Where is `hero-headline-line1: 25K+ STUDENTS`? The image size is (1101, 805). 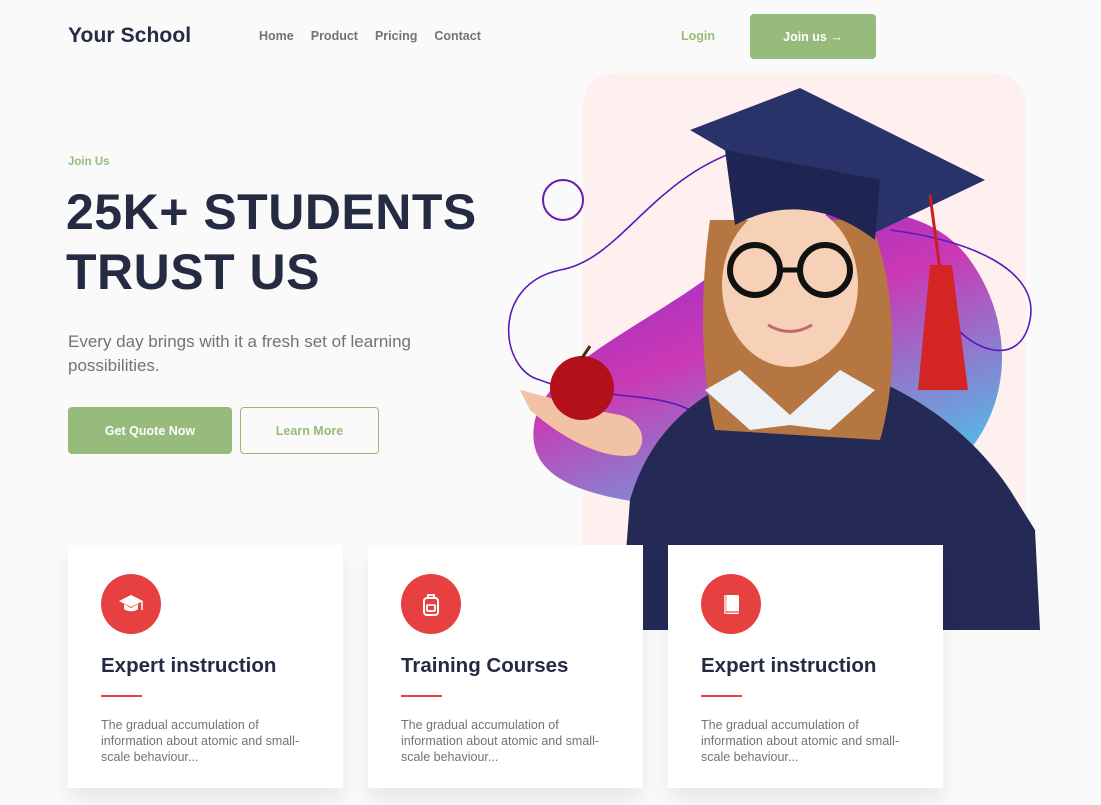
hero-headline-line1: 25K+ STUDENTS is located at coordinates (271, 212).